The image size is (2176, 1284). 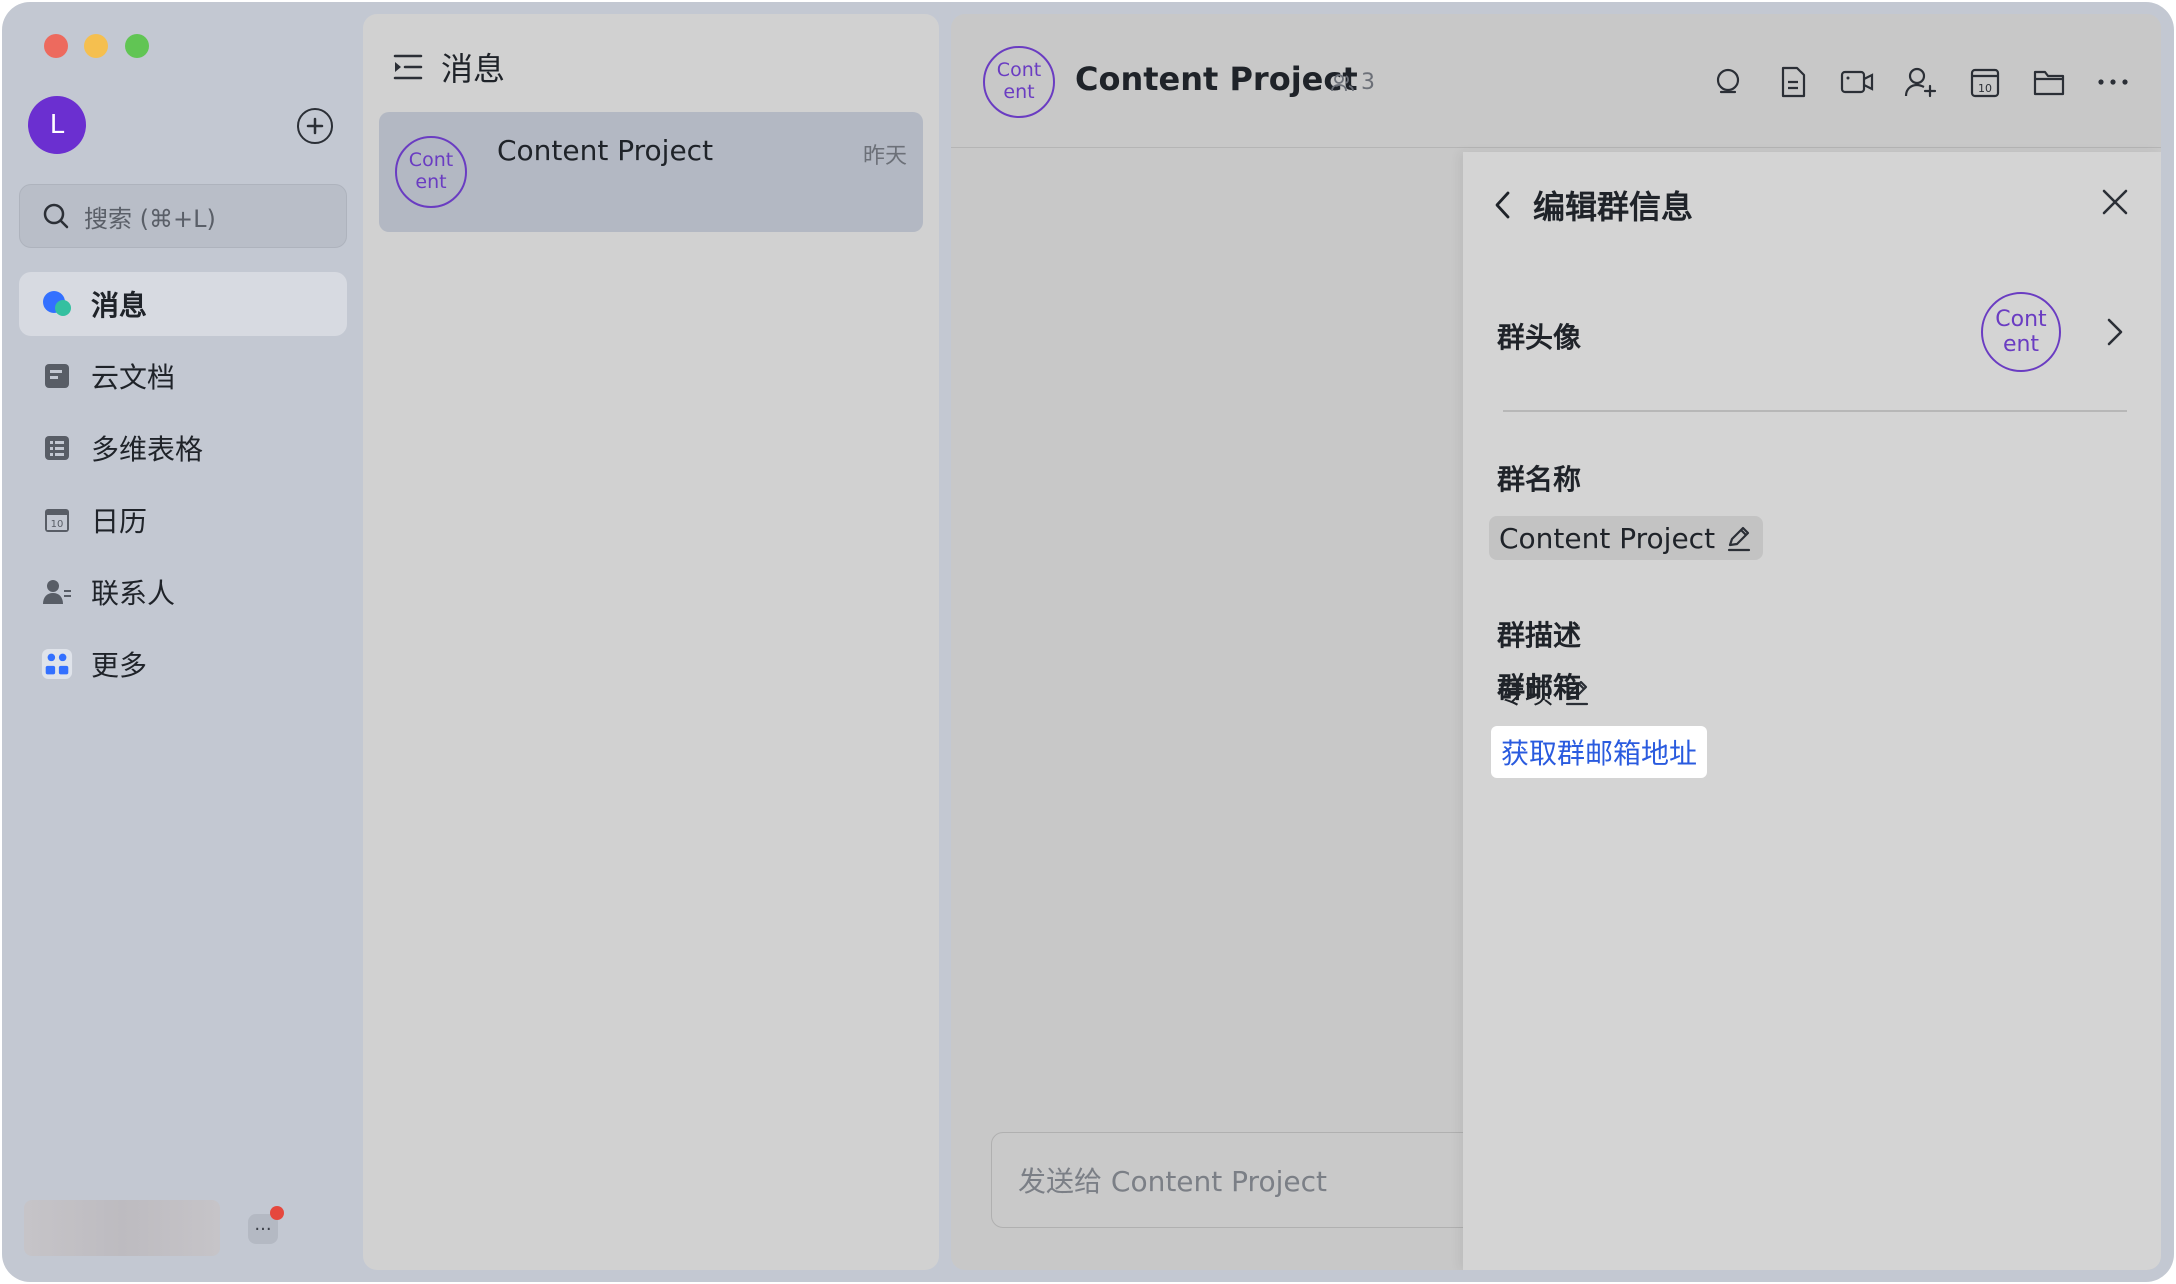 I want to click on chevron-right-icon, so click(x=2115, y=332).